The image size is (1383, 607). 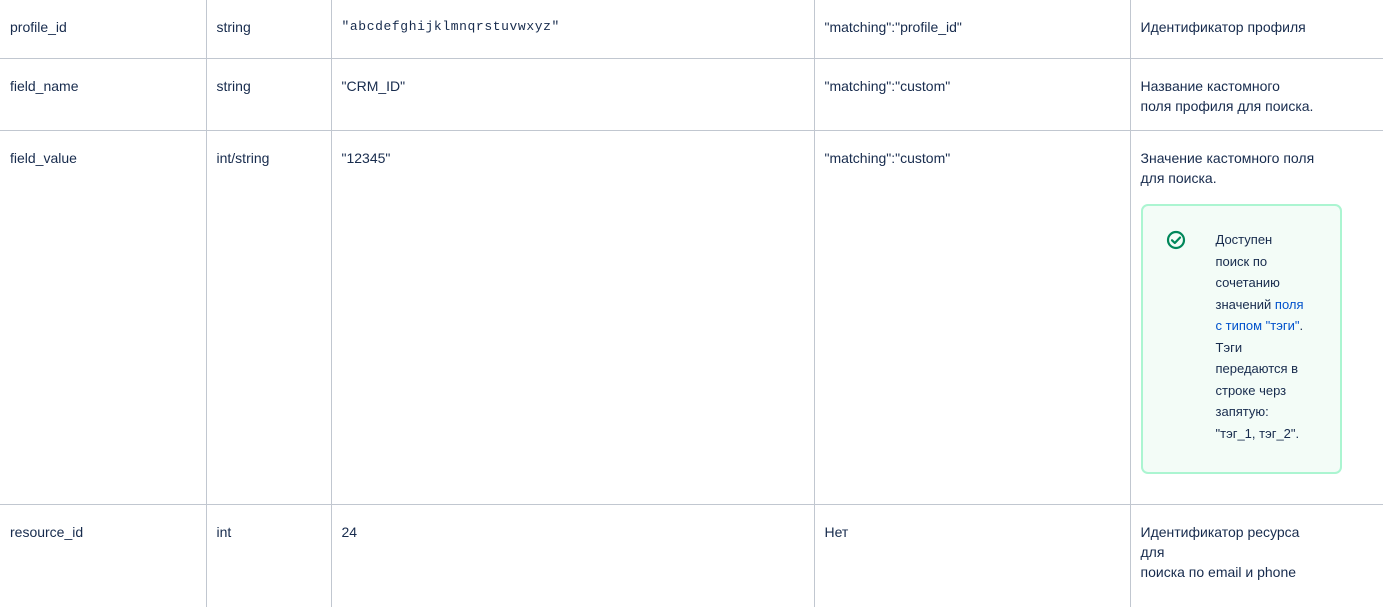 I want to click on description-line: поиска по email и phone, so click(x=1218, y=572).